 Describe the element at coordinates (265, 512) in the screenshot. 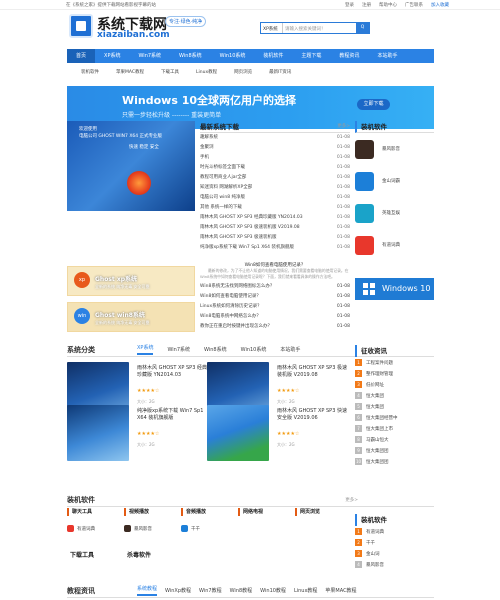

I see `category-tv: 网络电视` at that location.